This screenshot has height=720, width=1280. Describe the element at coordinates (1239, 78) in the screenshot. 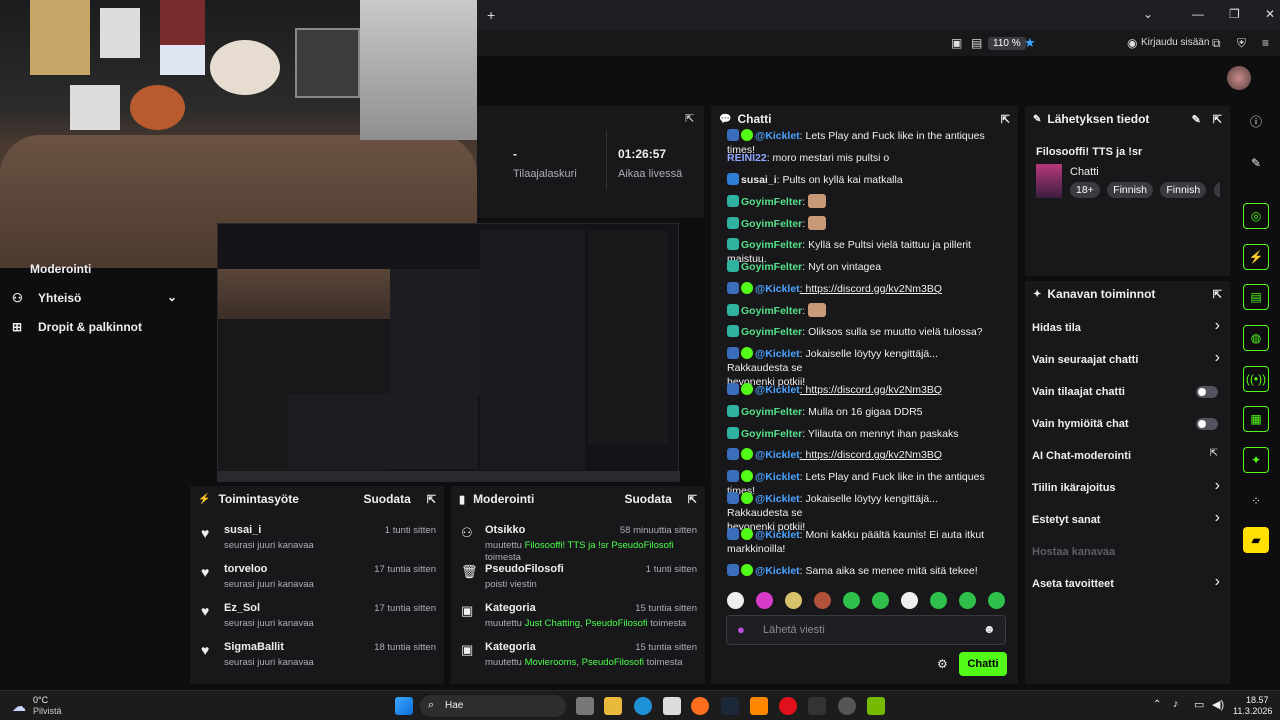

I see `avatar` at that location.